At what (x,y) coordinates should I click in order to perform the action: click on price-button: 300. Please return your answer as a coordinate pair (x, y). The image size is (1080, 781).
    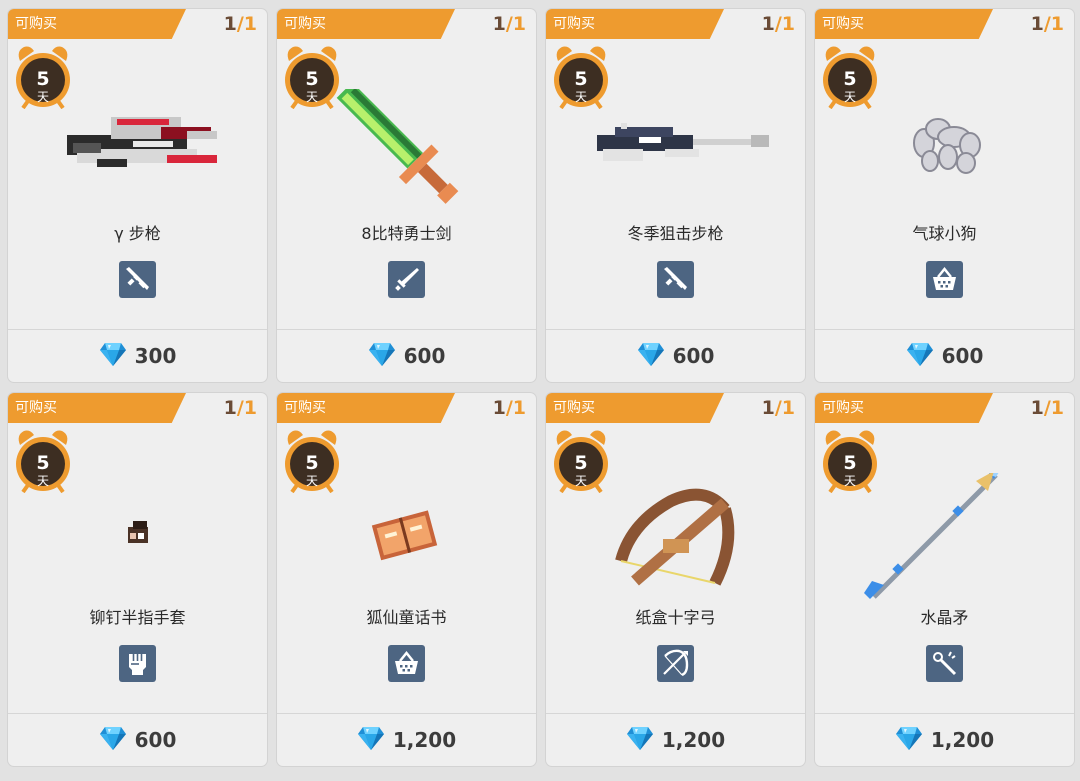
    Looking at the image, I should click on (137, 356).